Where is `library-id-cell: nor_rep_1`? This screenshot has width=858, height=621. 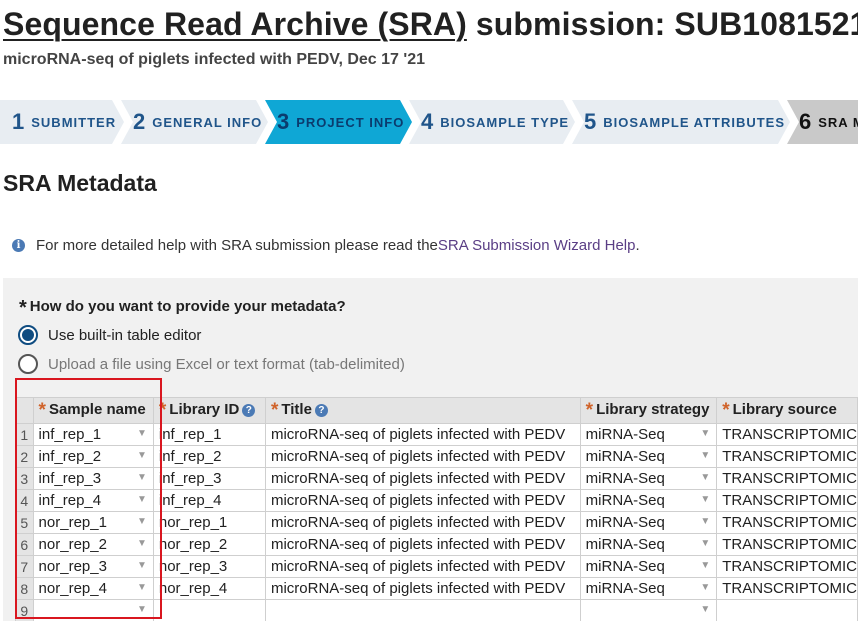 library-id-cell: nor_rep_1 is located at coordinates (209, 522).